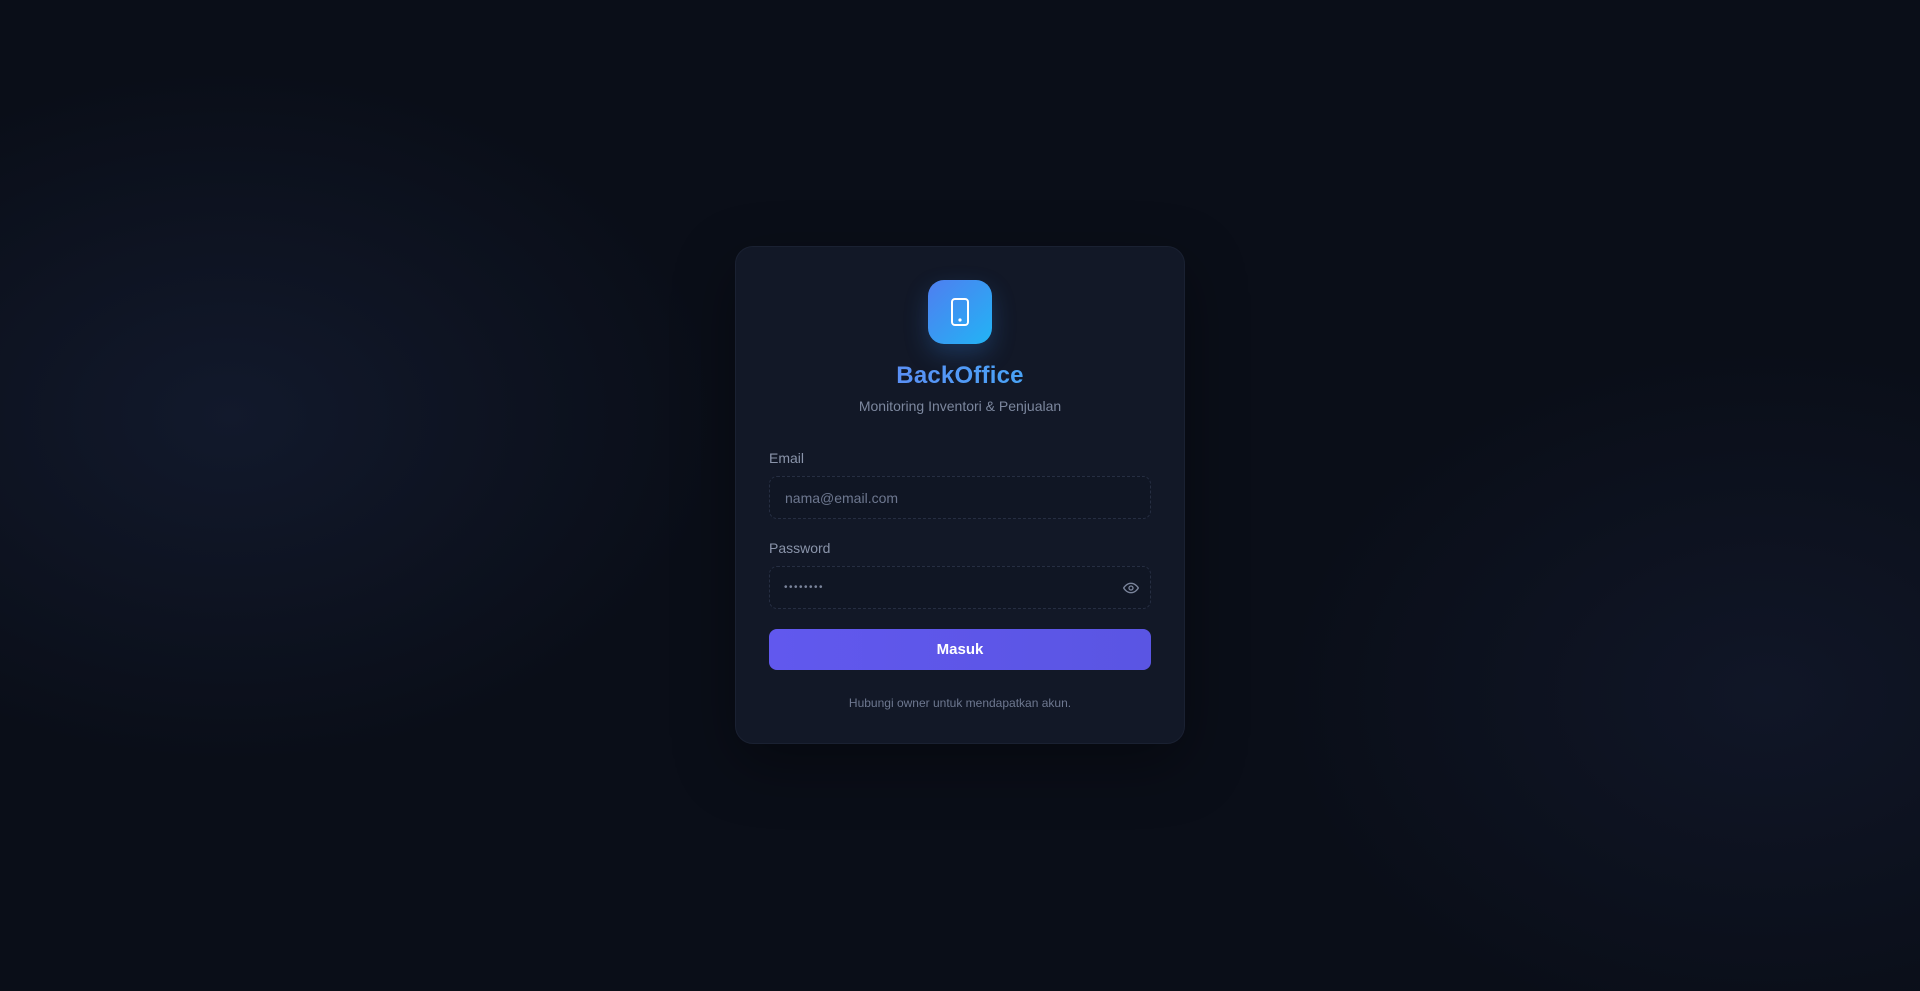  I want to click on password-input, so click(960, 587).